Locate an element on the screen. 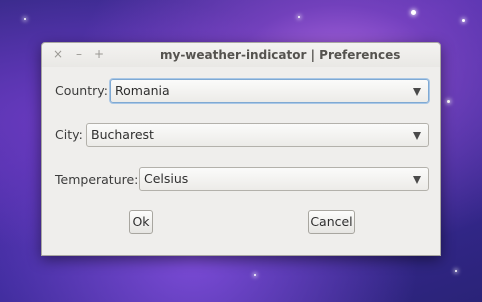  temperature-select: Celsius is located at coordinates (284, 179).